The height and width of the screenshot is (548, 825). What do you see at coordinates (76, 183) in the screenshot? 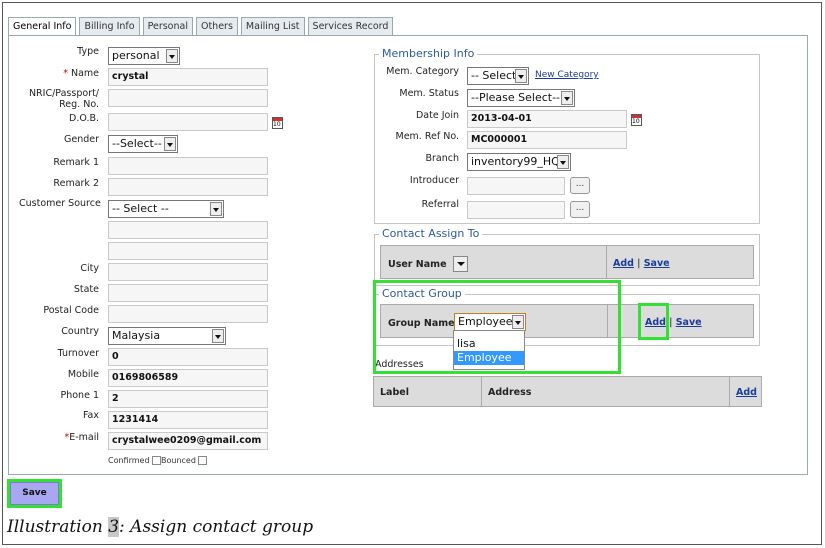
I see `remark2-label: Remark 2` at bounding box center [76, 183].